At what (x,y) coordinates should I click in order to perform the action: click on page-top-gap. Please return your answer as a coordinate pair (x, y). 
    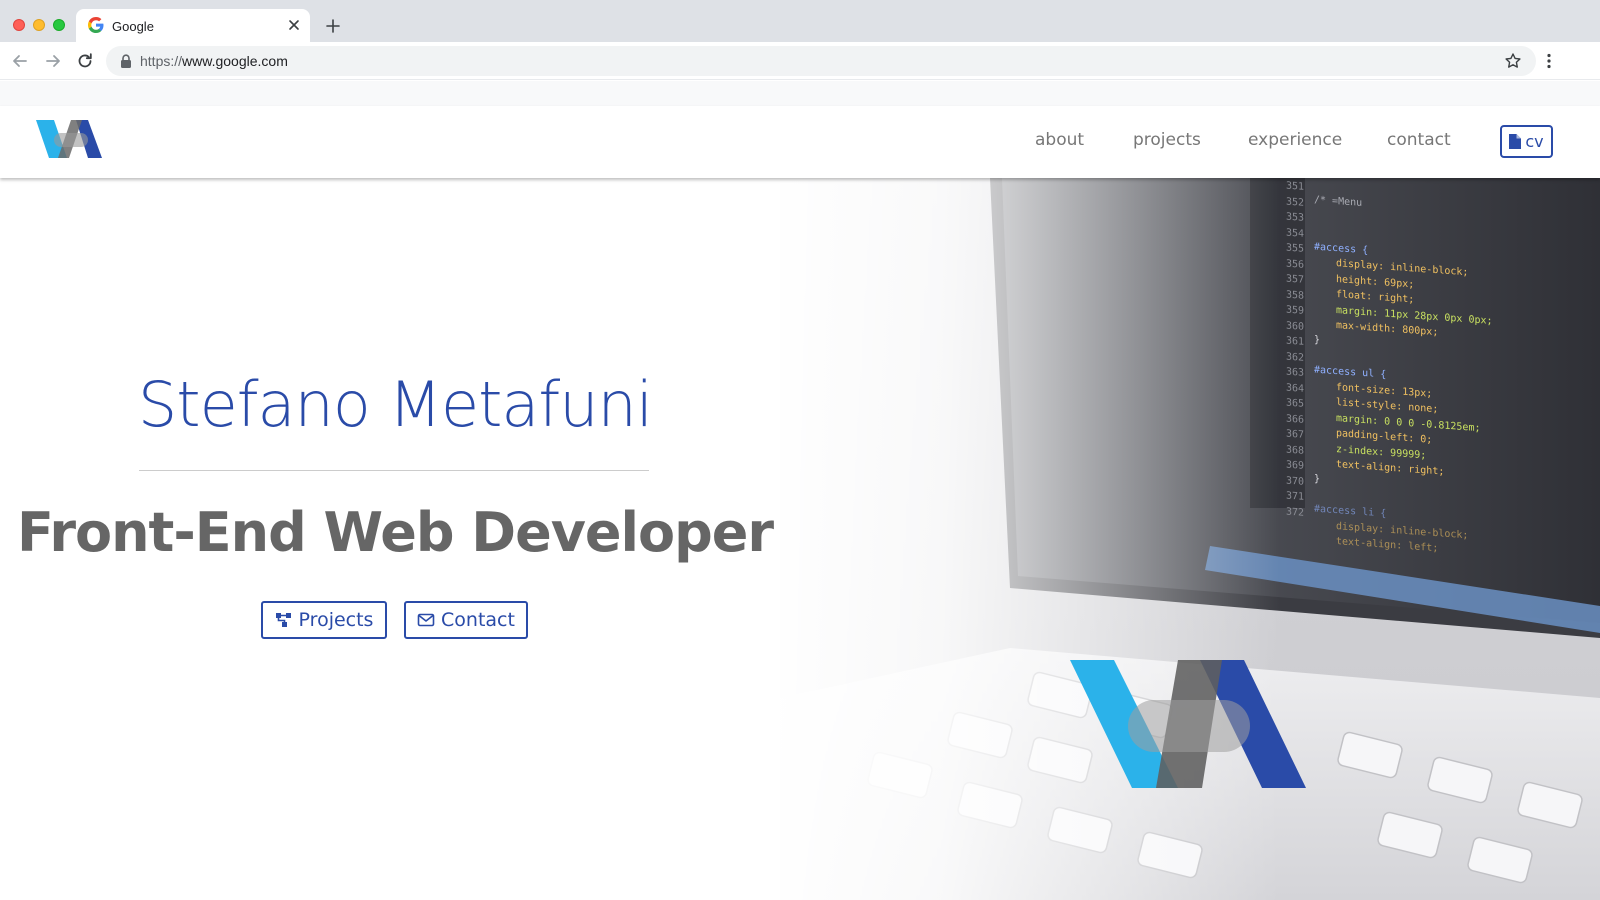
    Looking at the image, I should click on (800, 93).